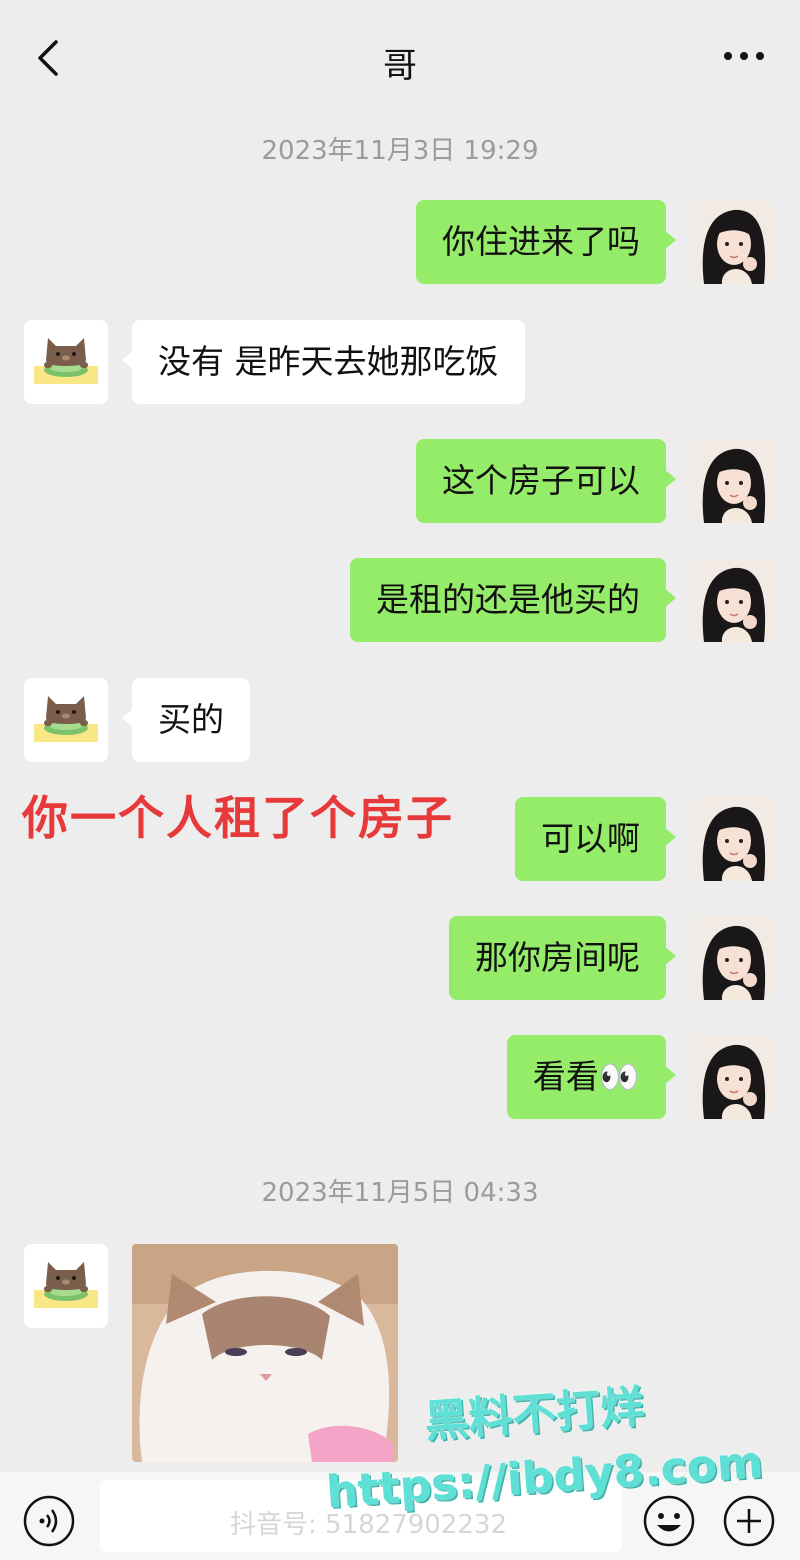 The width and height of the screenshot is (800, 1560). I want to click on message-bubble-mine: 你住进来了吗, so click(546, 242).